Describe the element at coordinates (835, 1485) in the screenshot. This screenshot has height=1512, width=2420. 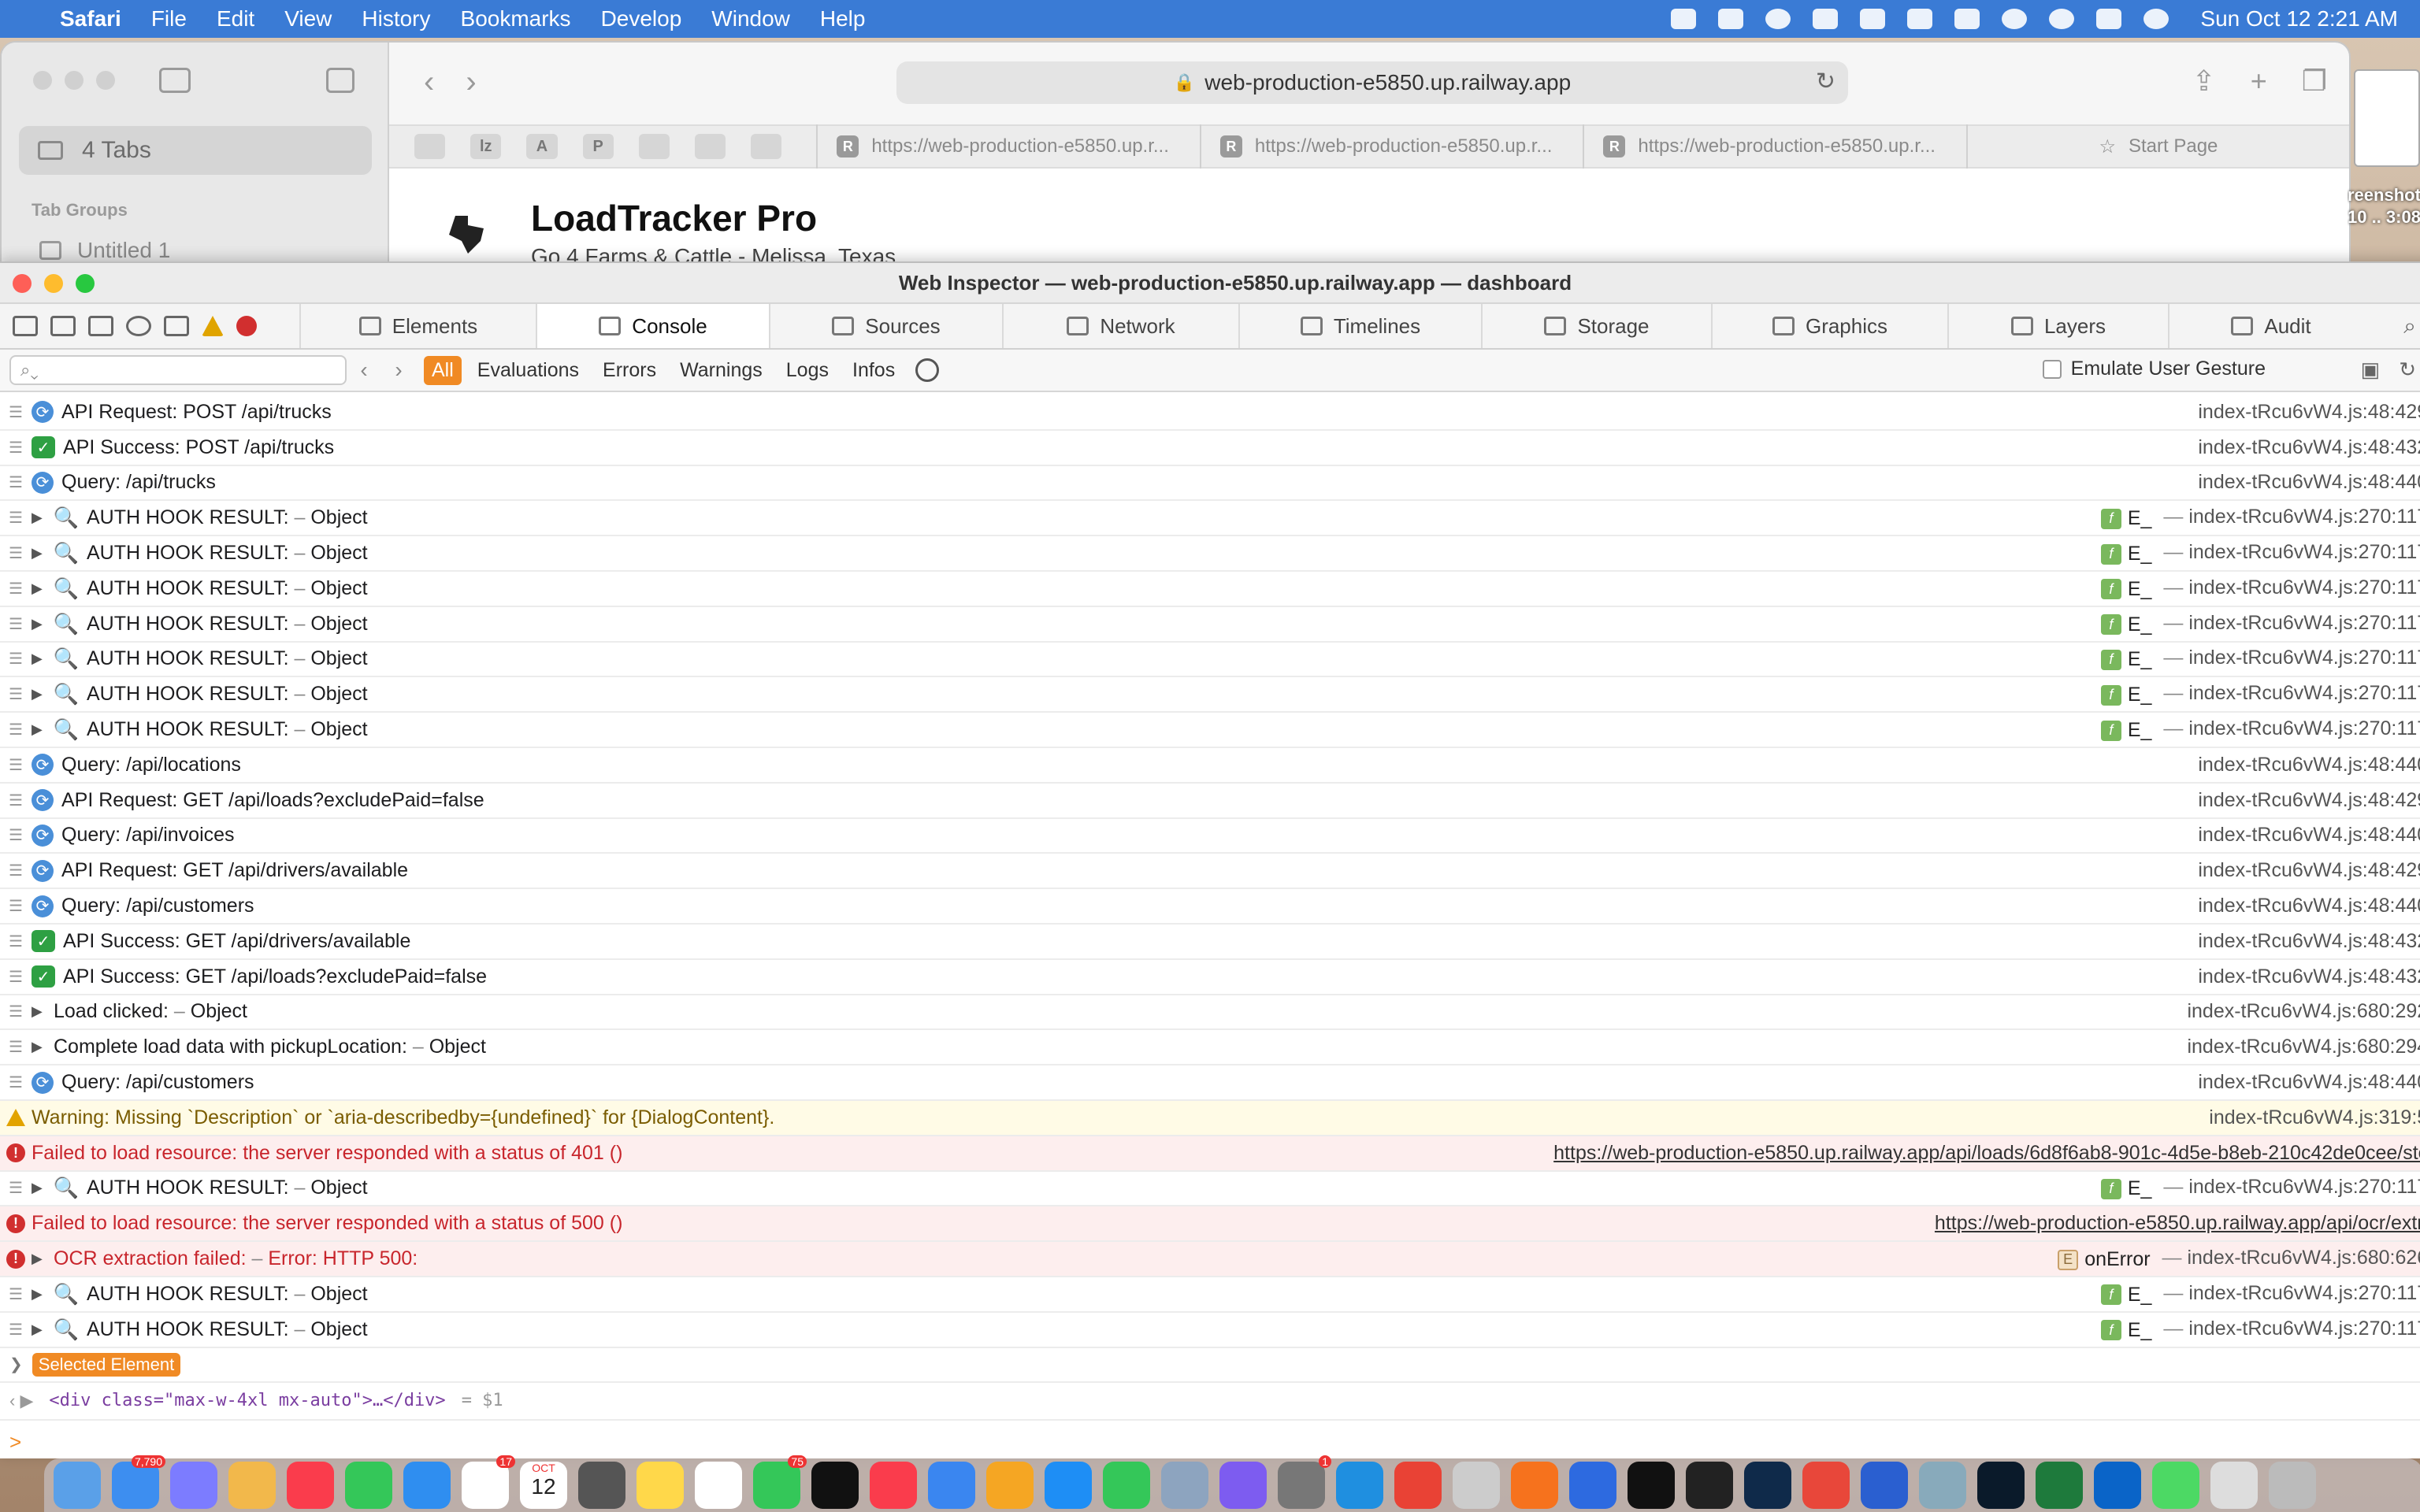
I see `apple-tv-icon` at that location.